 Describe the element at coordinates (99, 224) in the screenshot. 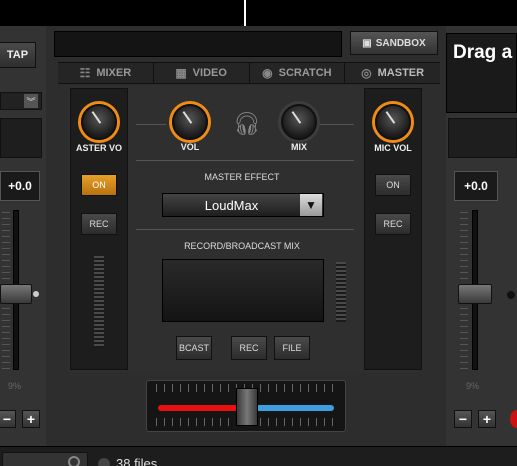

I see `master-rec-button: REC` at that location.